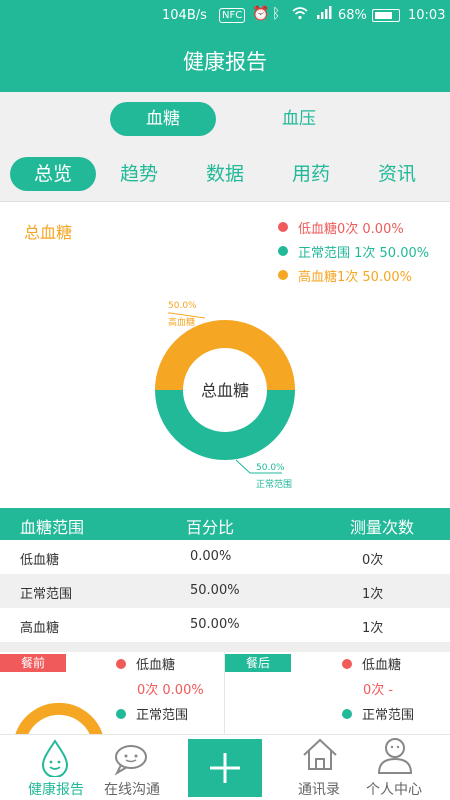  I want to click on before-meal-donut, so click(59, 718).